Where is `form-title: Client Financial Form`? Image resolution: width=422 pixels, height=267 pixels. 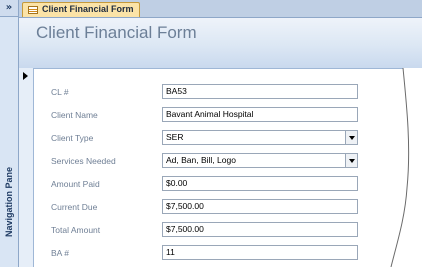
form-title: Client Financial Form is located at coordinates (116, 32).